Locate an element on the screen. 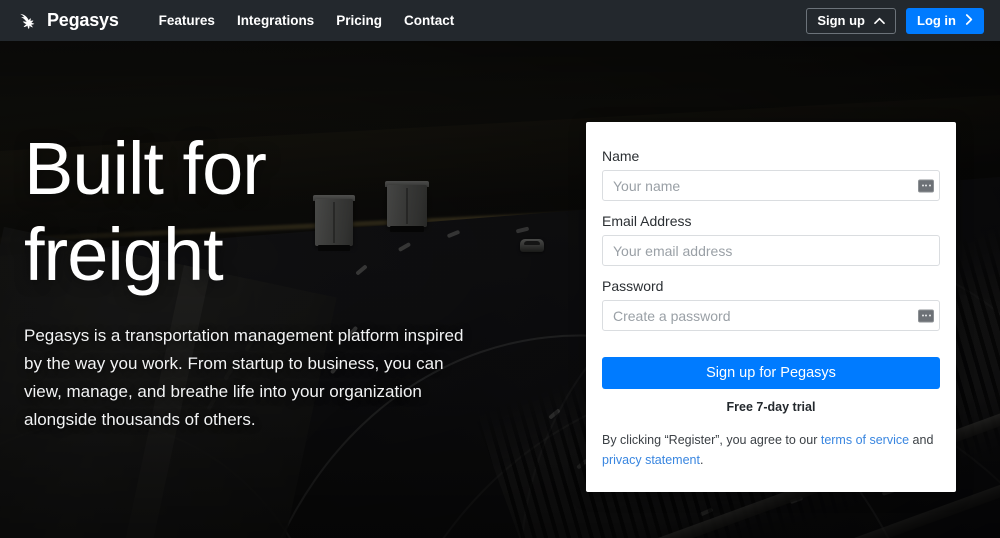 The width and height of the screenshot is (1000, 538). email-label: Email Address is located at coordinates (647, 221).